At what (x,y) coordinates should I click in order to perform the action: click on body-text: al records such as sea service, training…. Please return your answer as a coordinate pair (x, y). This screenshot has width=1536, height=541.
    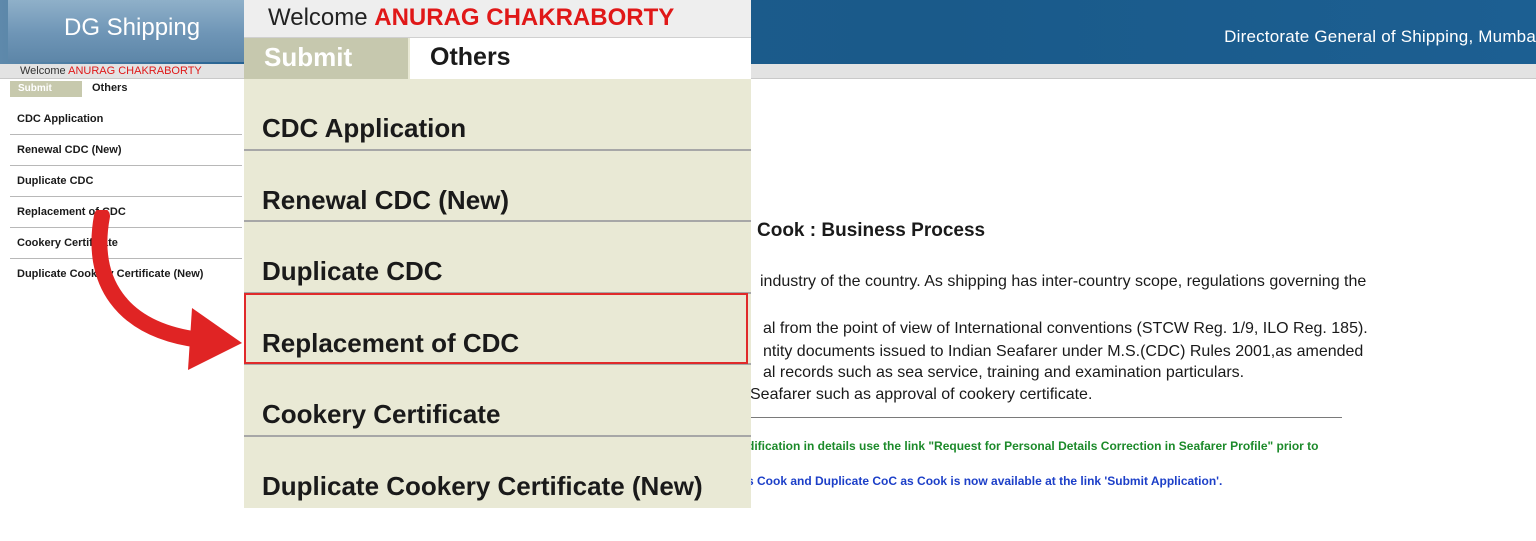
    Looking at the image, I should click on (1004, 372).